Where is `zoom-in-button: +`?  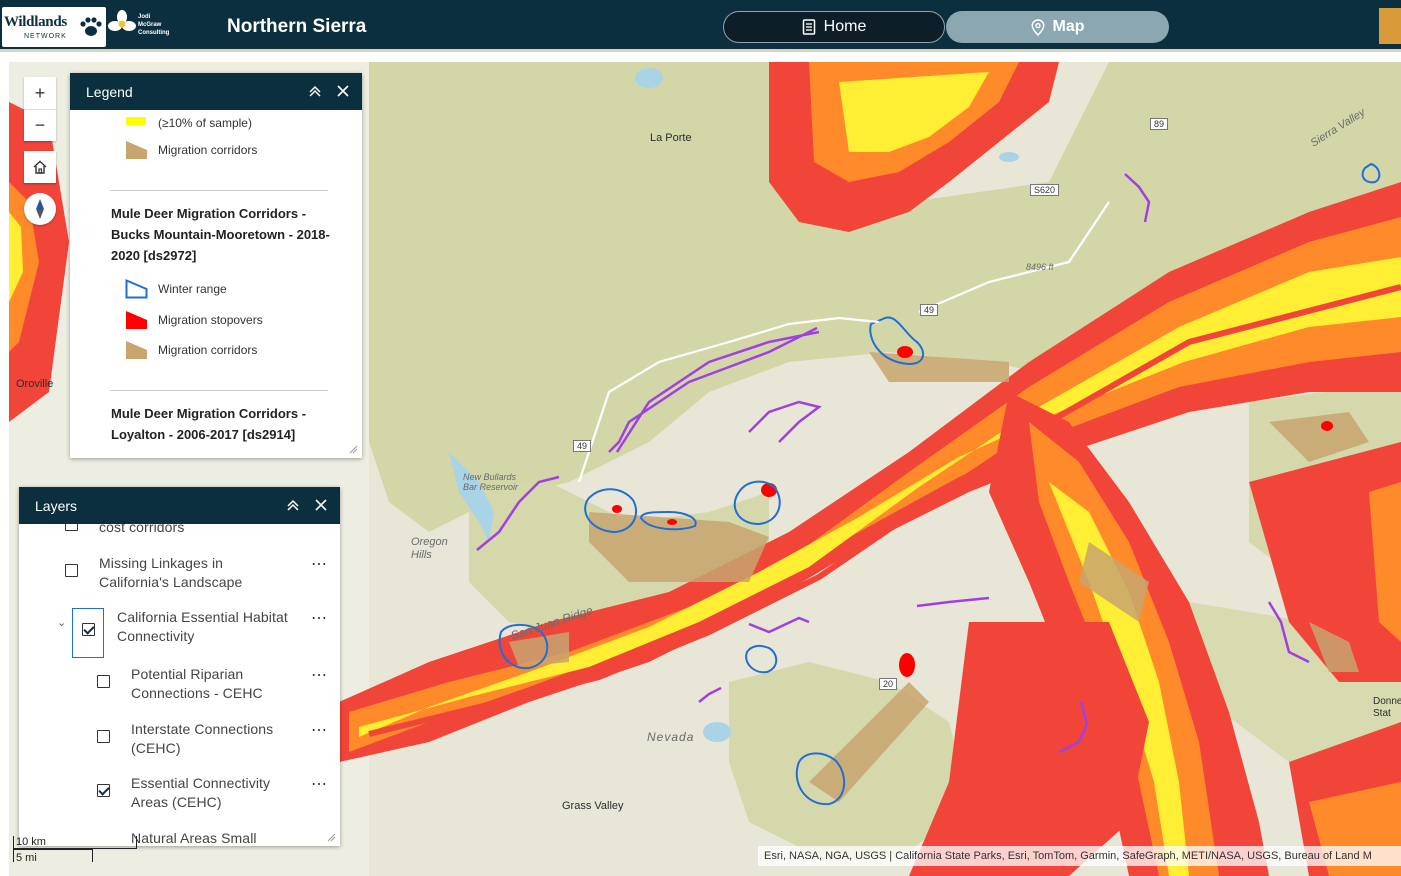 zoom-in-button: + is located at coordinates (40, 93).